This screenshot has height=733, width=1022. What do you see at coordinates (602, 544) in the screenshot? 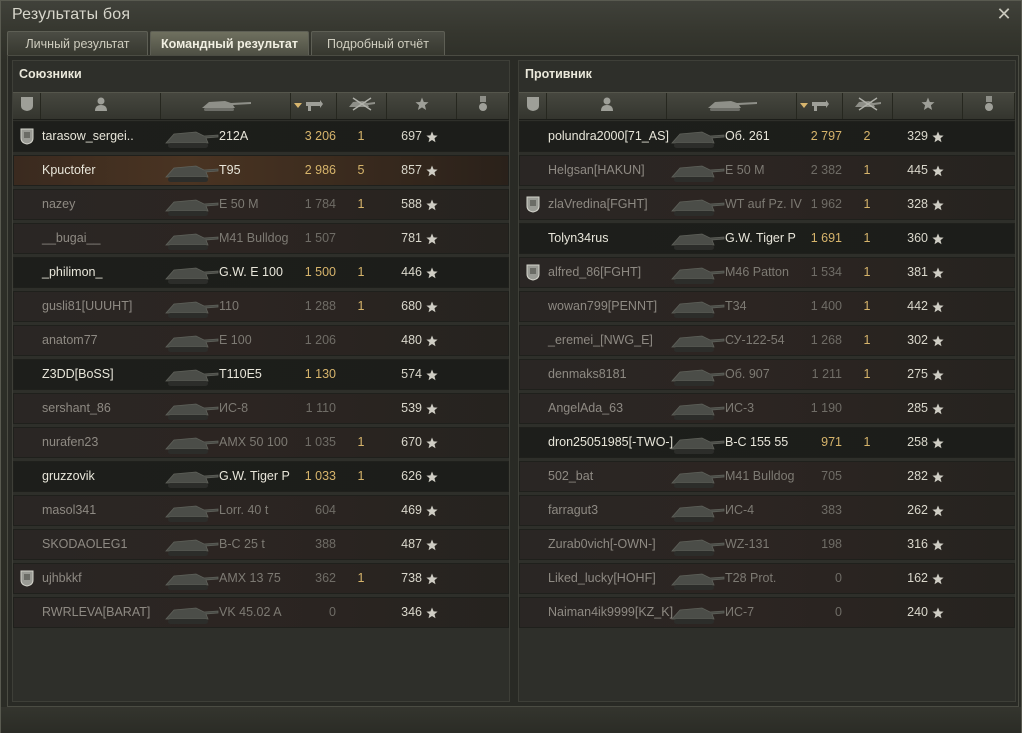
I see `player-name: Zurab0vich[-OWN-]` at bounding box center [602, 544].